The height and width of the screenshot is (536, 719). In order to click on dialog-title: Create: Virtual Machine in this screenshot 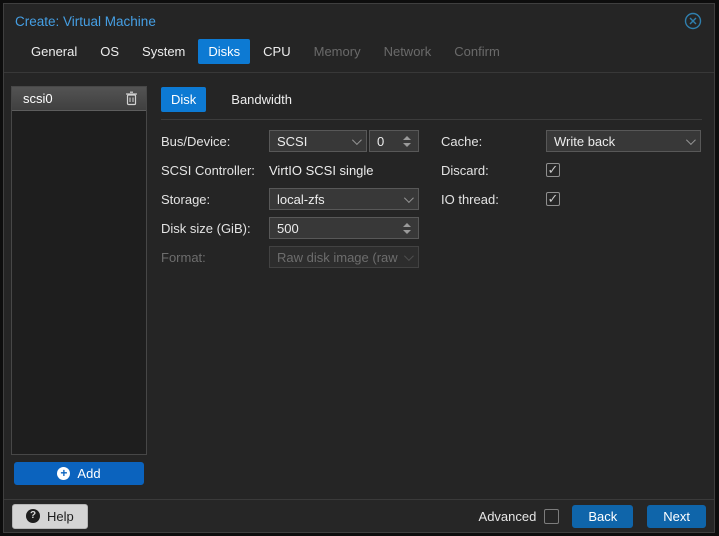, I will do `click(85, 21)`.